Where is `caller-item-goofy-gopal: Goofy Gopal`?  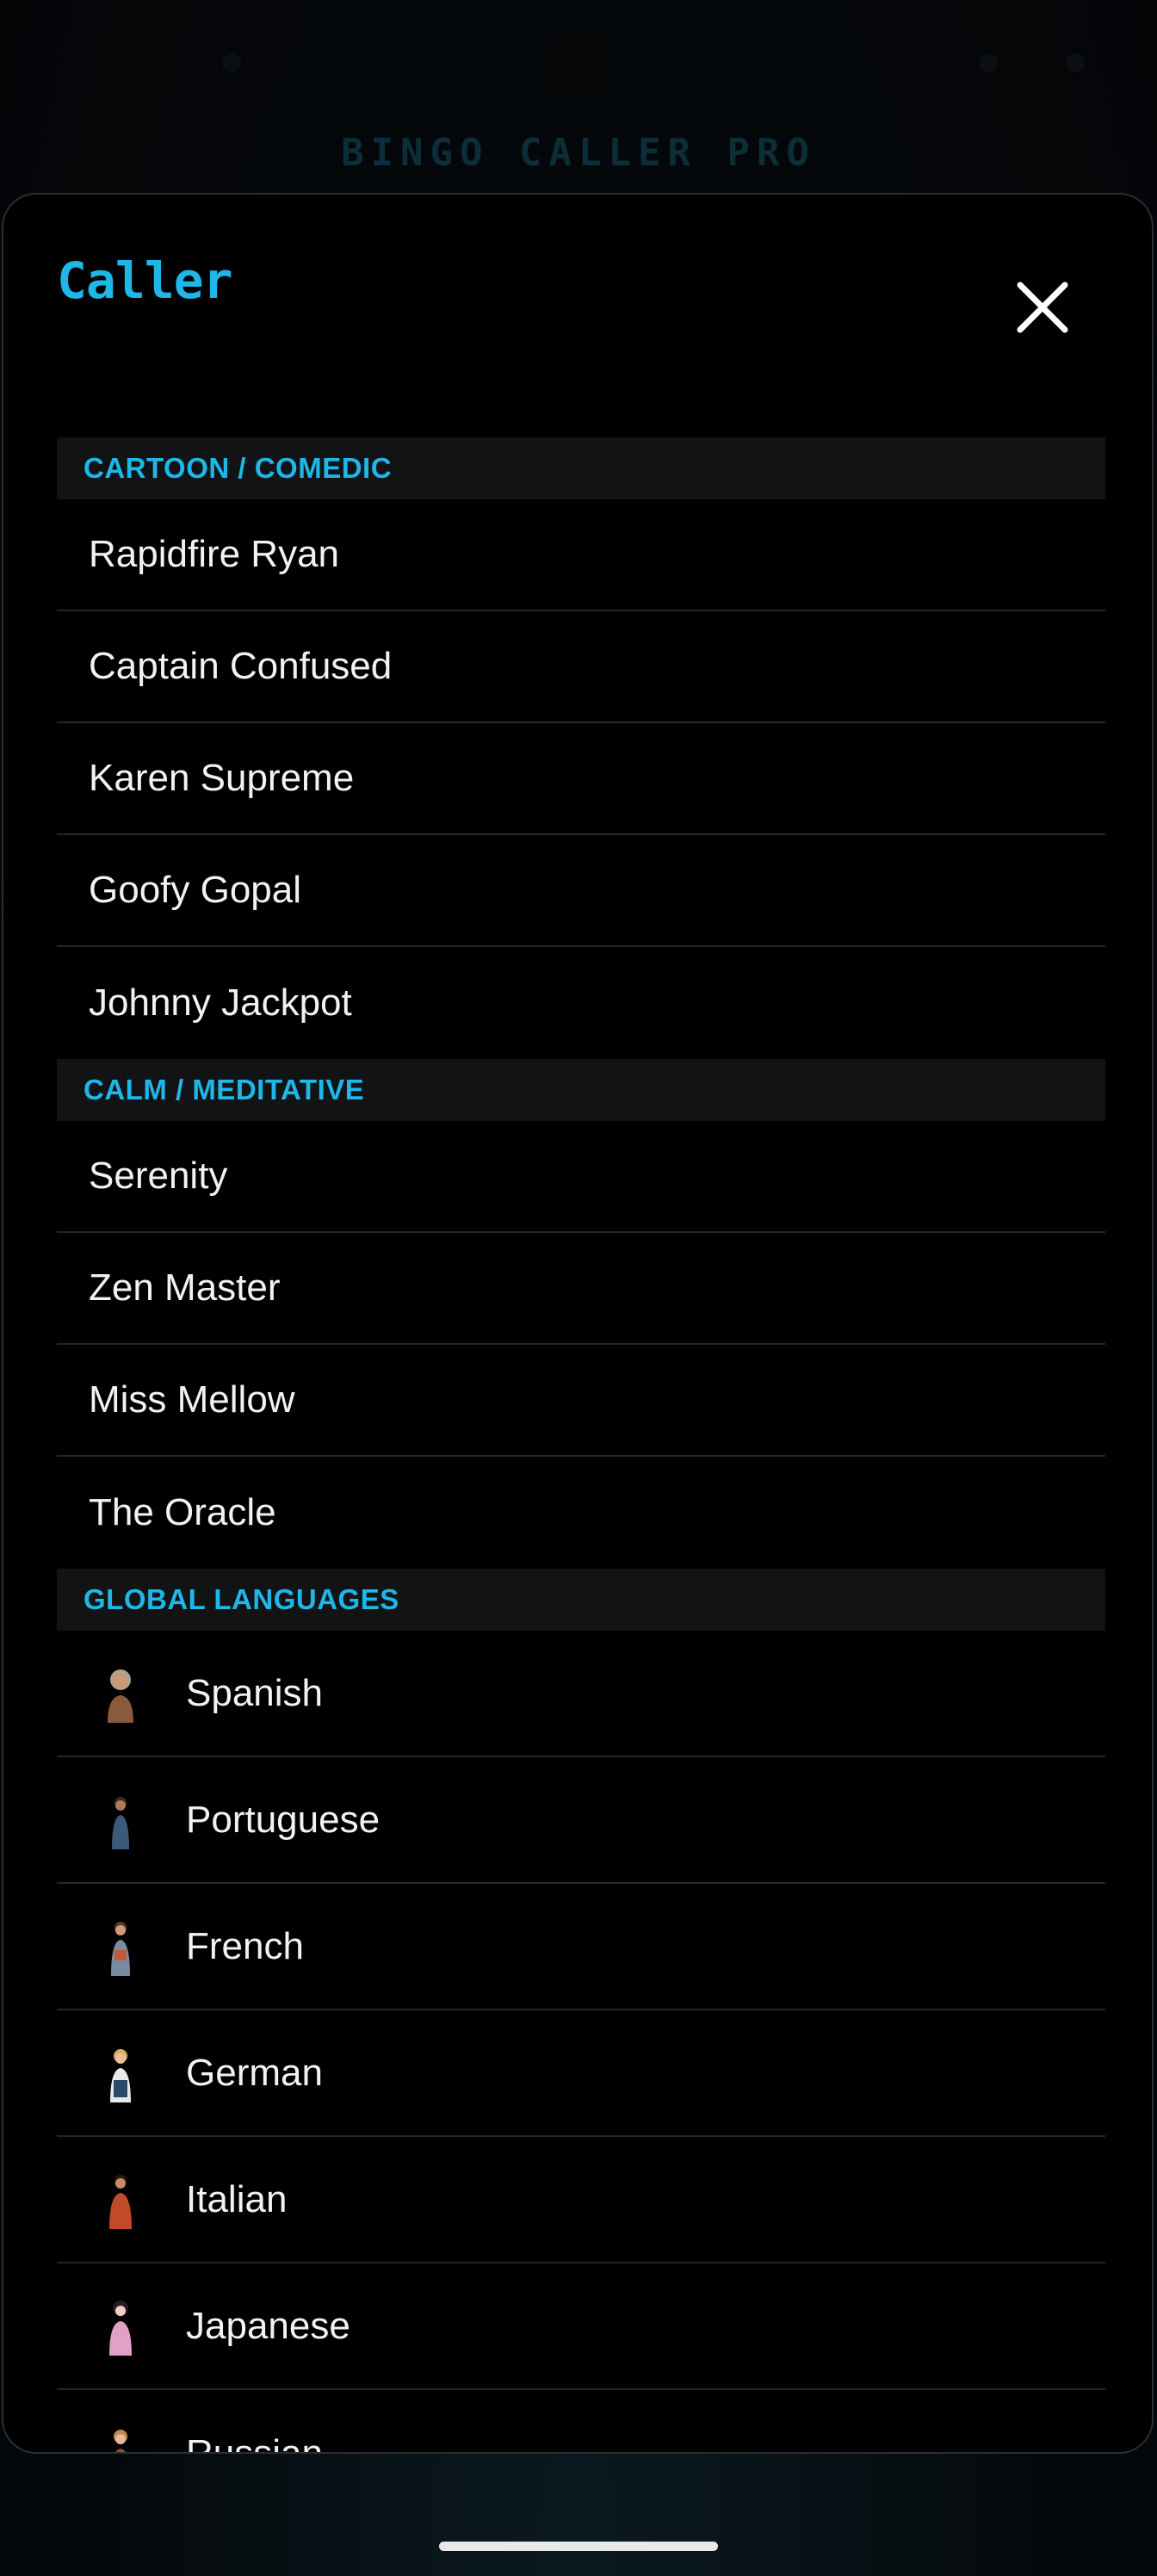 caller-item-goofy-gopal: Goofy Gopal is located at coordinates (581, 891).